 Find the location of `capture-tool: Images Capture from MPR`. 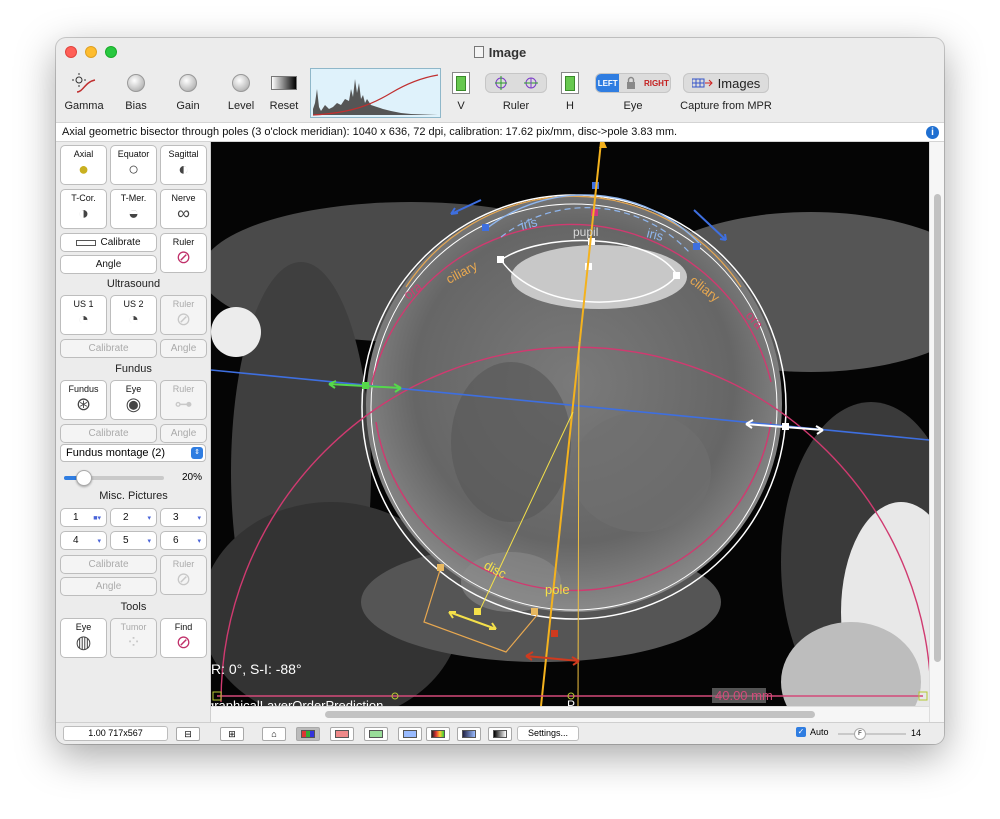

capture-tool: Images Capture from MPR is located at coordinates (726, 91).